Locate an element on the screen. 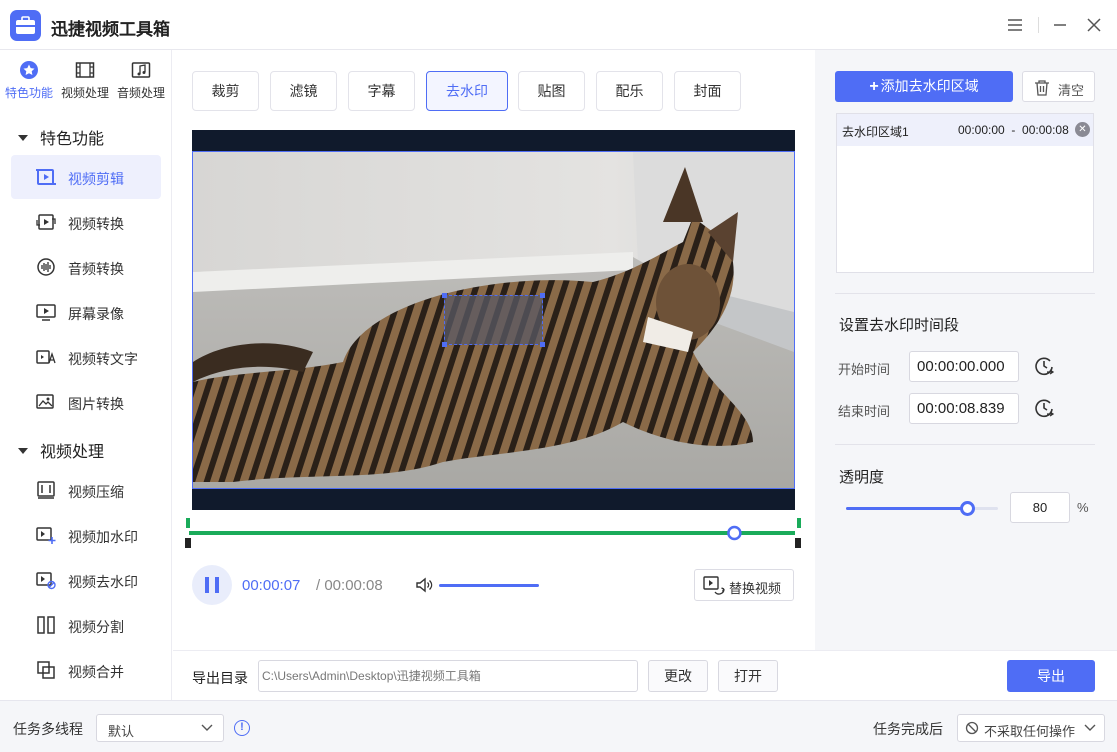 The image size is (1117, 752). title-bar: 迅捷视频工具箱 is located at coordinates (558, 25).